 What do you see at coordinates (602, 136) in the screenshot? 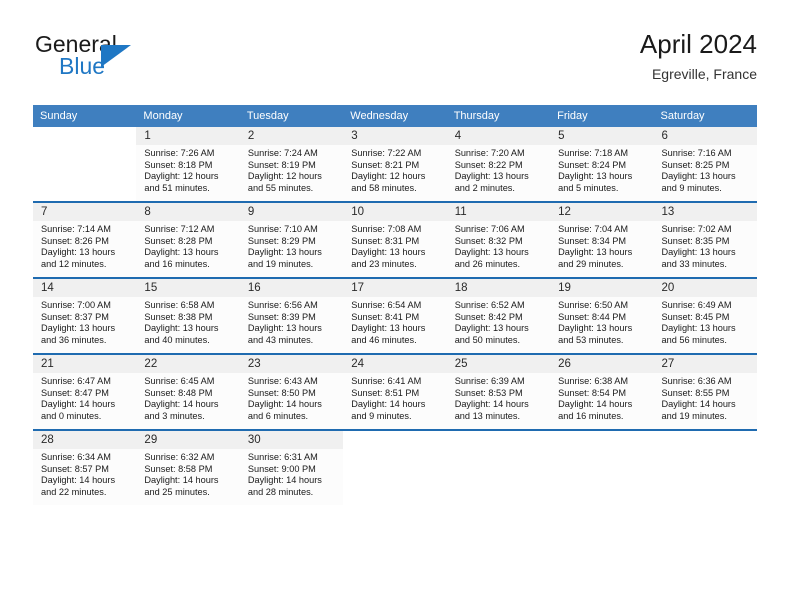
I see `day-number-5: 5` at bounding box center [602, 136].